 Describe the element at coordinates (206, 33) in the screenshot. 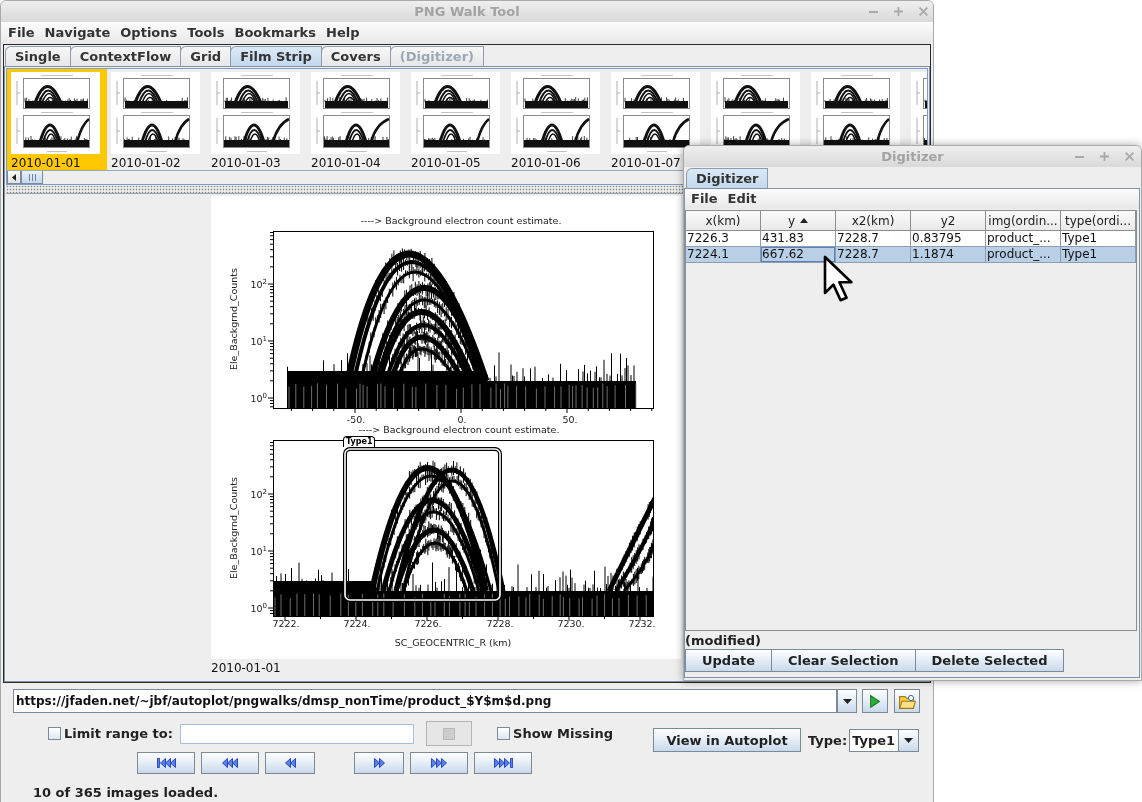

I see `menu-item: Tools` at that location.